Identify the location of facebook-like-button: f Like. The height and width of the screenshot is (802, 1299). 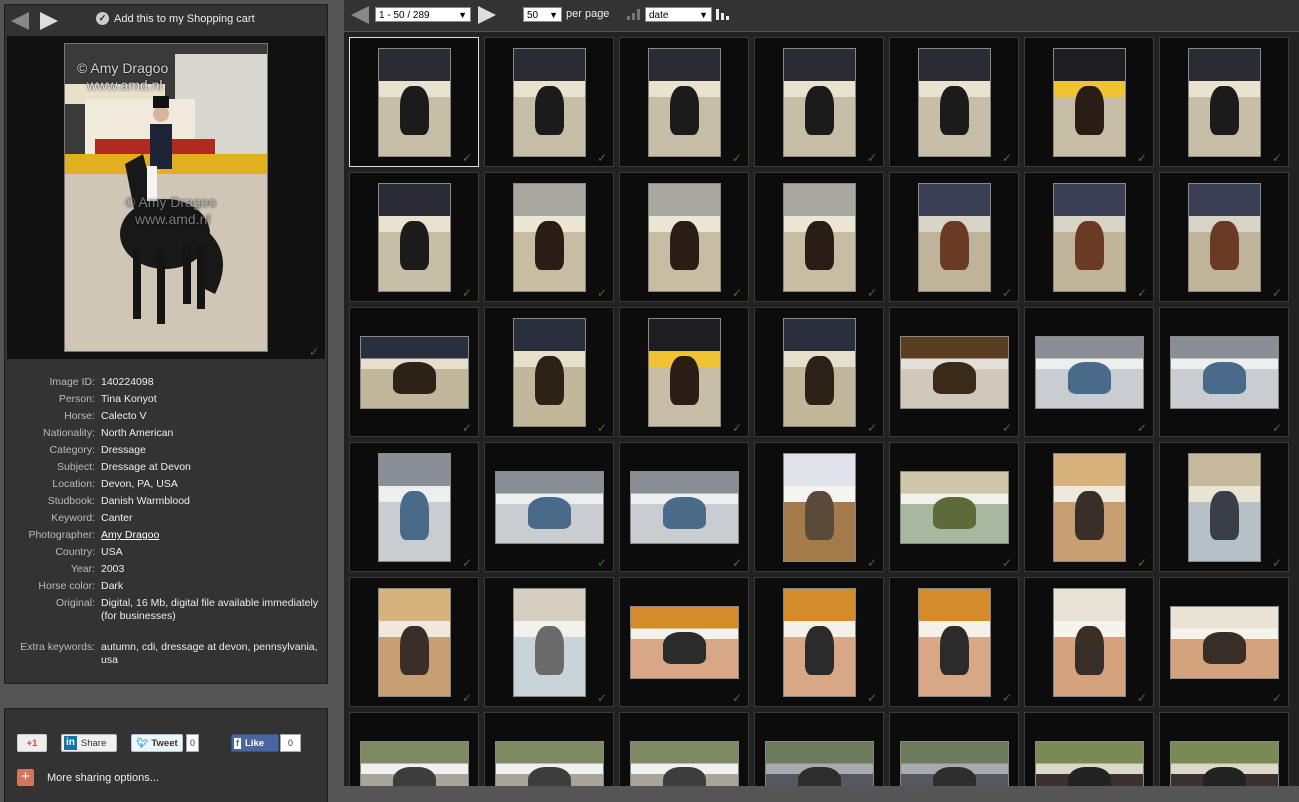
(255, 743).